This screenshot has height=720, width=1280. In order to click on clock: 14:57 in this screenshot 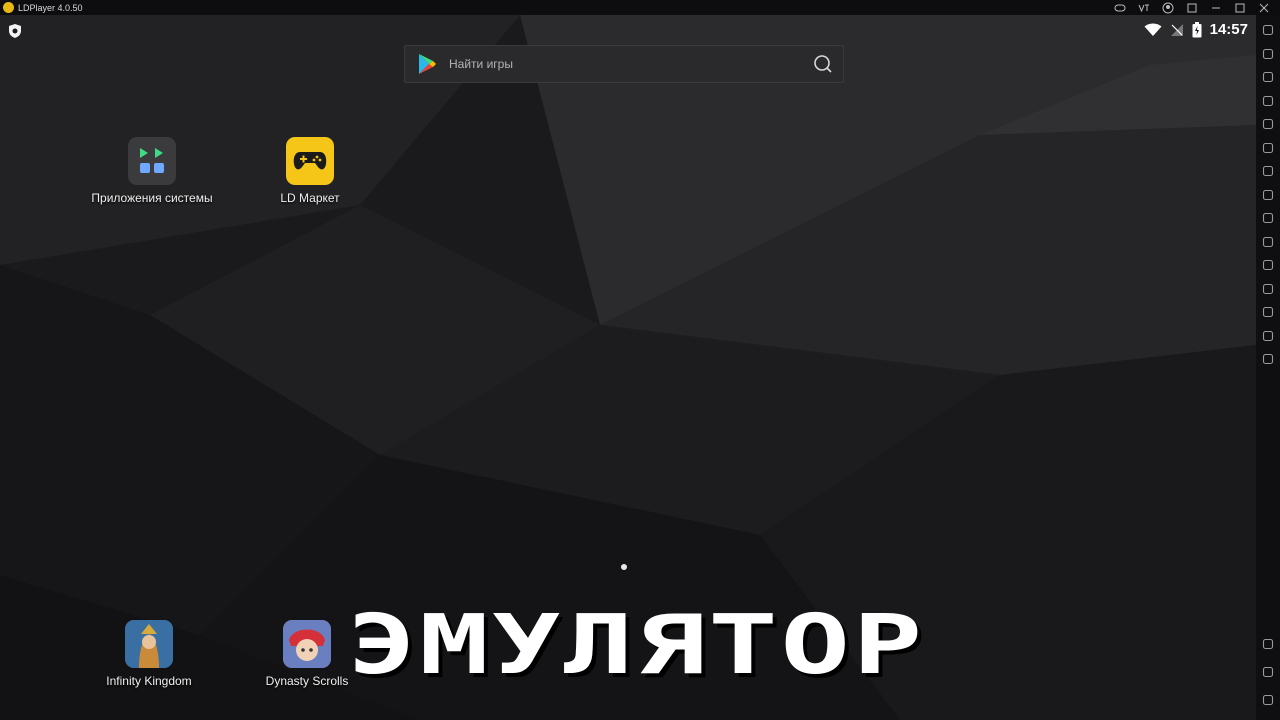, I will do `click(1228, 29)`.